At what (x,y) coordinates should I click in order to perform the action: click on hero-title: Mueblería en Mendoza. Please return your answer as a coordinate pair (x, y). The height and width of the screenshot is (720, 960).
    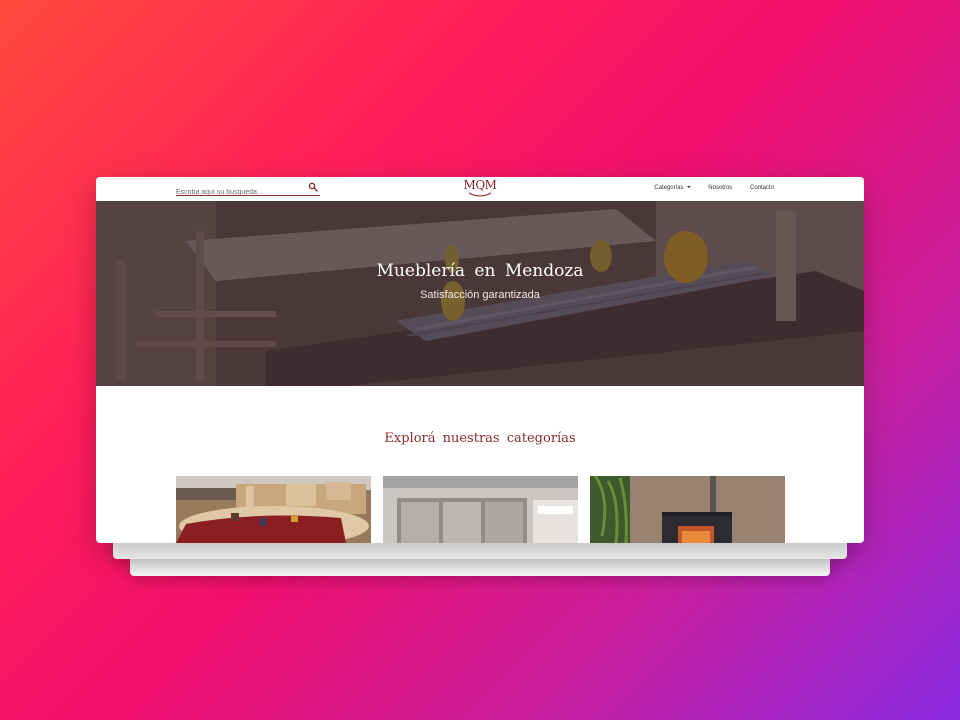
    Looking at the image, I should click on (480, 271).